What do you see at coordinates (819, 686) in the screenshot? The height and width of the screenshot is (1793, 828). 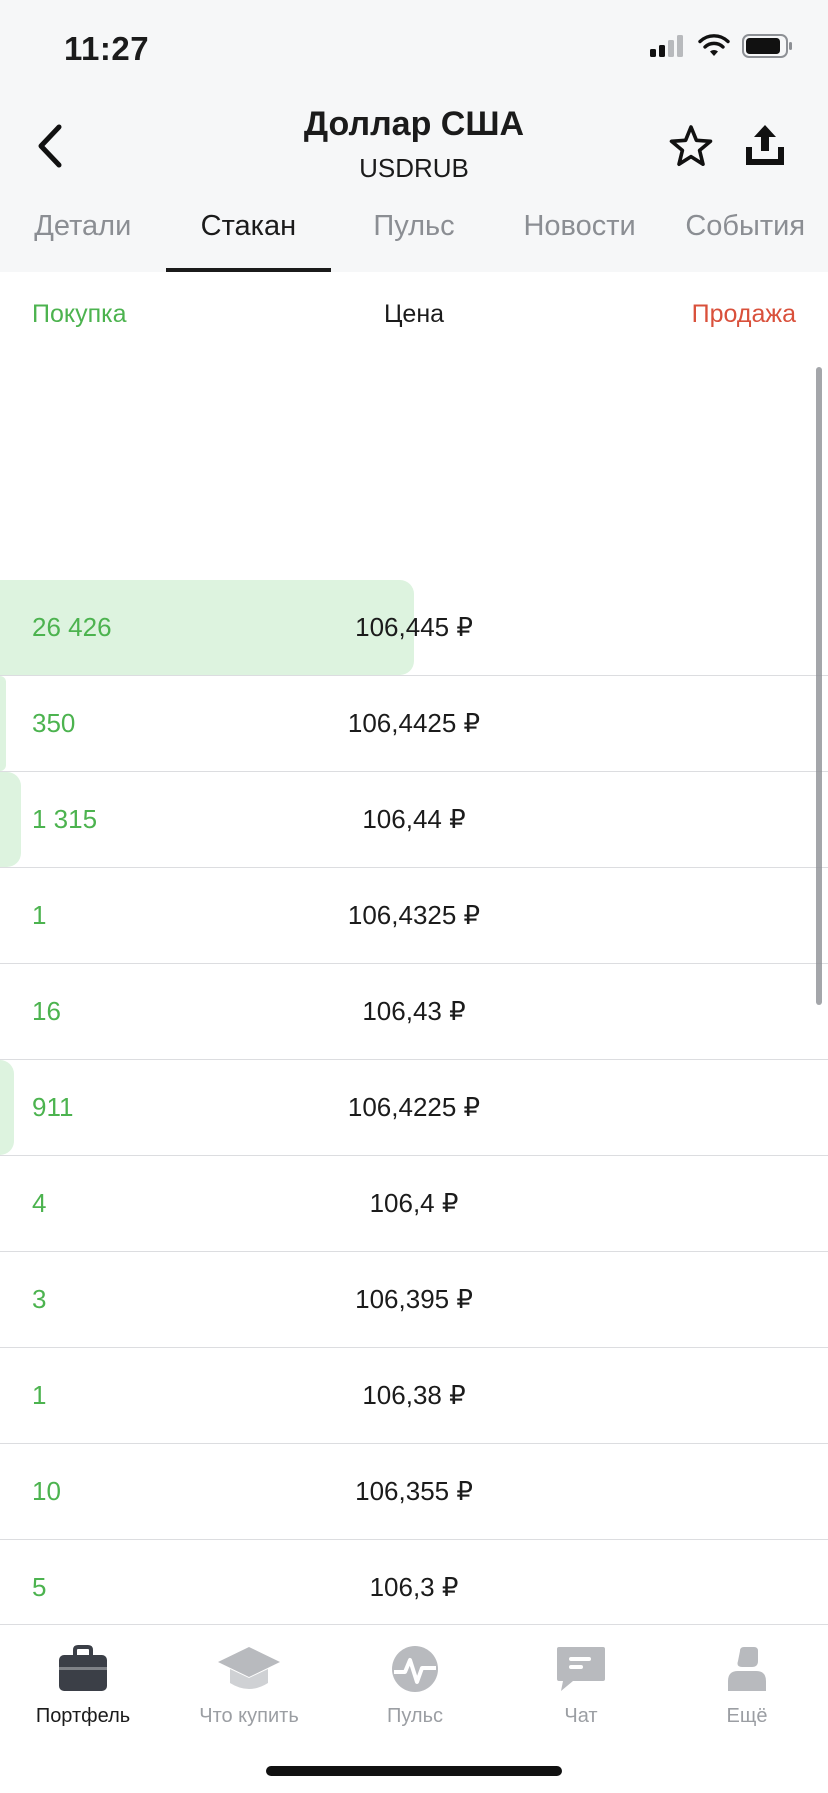 I see `scrollbar` at bounding box center [819, 686].